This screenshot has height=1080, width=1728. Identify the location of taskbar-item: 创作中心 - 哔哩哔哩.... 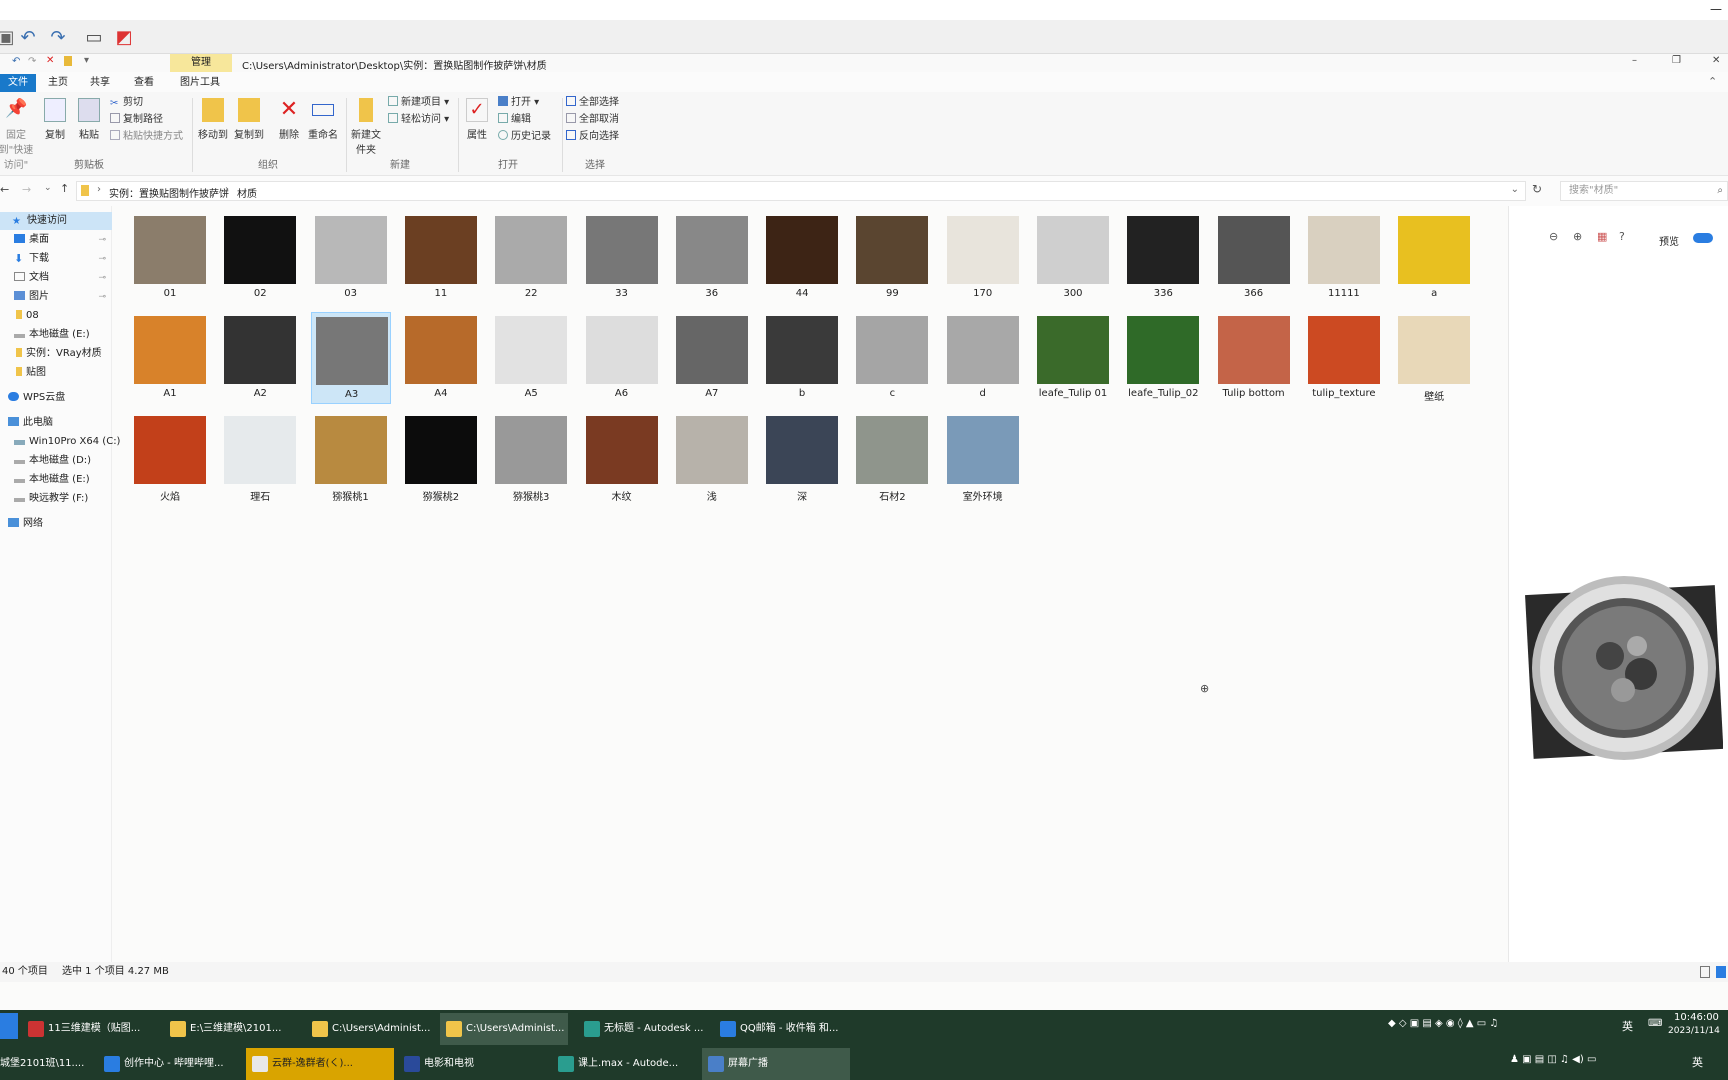
(168, 1064).